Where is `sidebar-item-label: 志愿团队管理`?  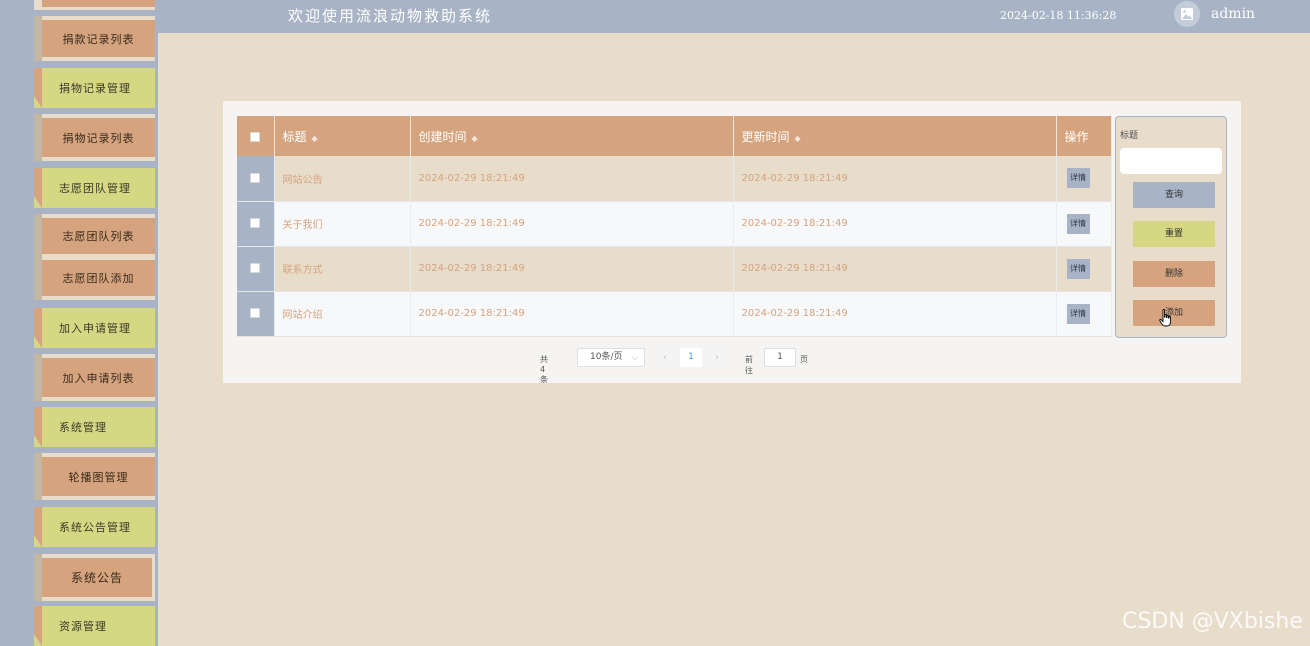
sidebar-item-label: 志愿团队管理 is located at coordinates (95, 188).